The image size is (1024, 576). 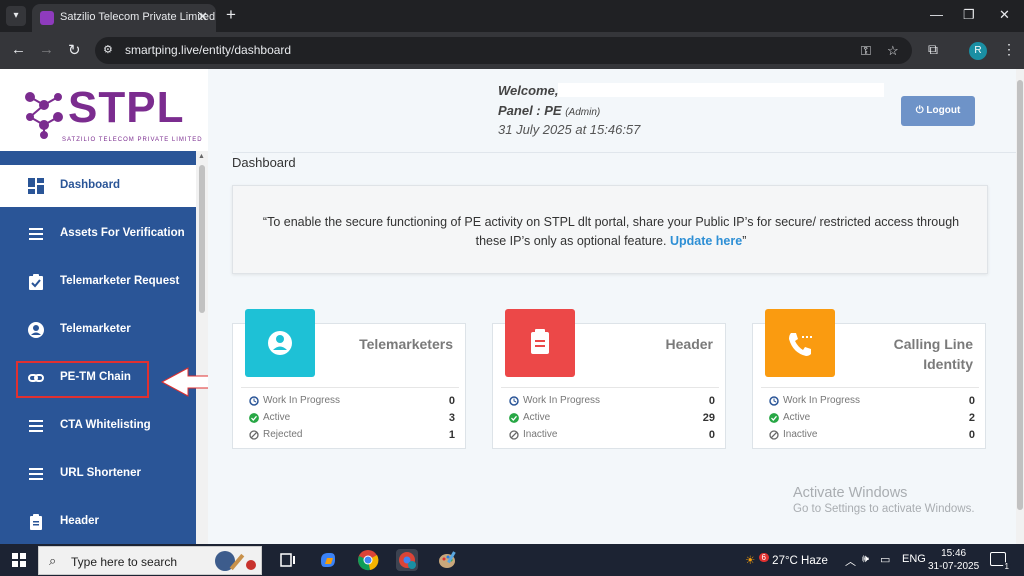 I want to click on forward-arrow-icon: →, so click(x=46, y=49).